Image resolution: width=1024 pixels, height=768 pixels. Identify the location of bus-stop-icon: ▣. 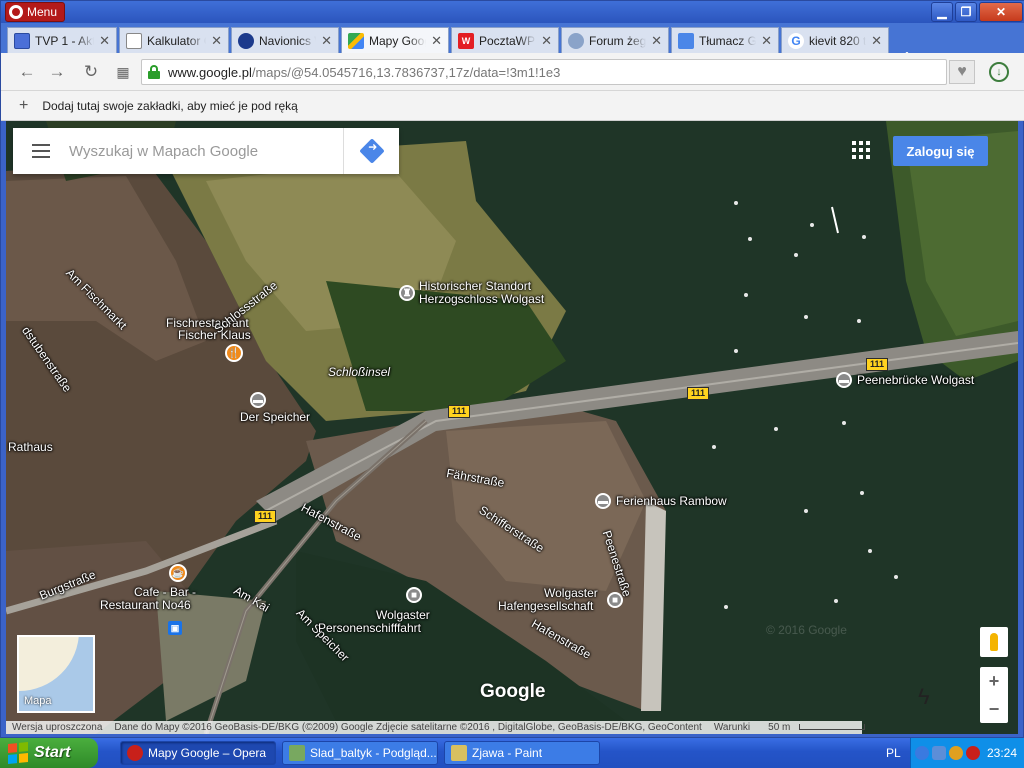
(175, 628).